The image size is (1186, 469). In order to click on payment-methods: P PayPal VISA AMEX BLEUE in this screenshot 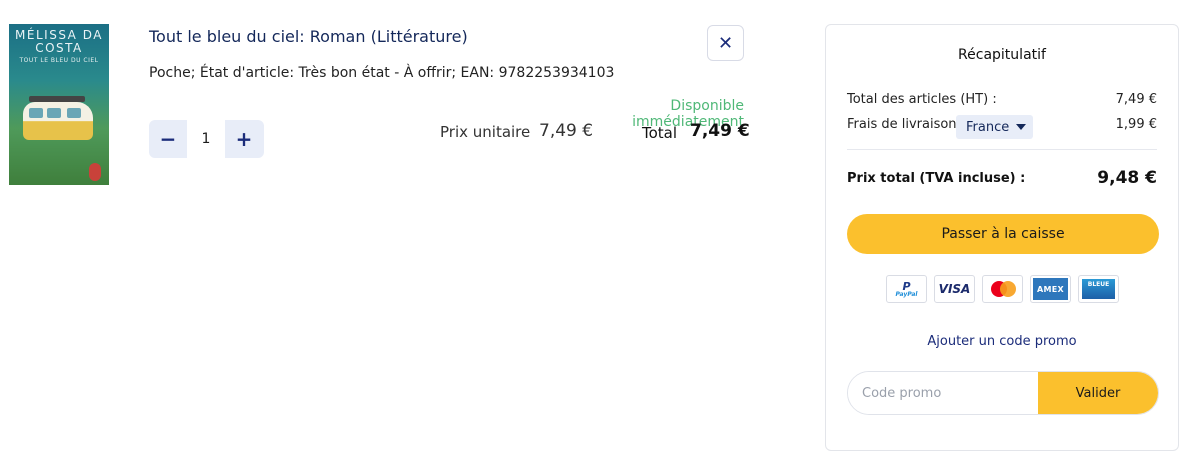, I will do `click(1002, 289)`.